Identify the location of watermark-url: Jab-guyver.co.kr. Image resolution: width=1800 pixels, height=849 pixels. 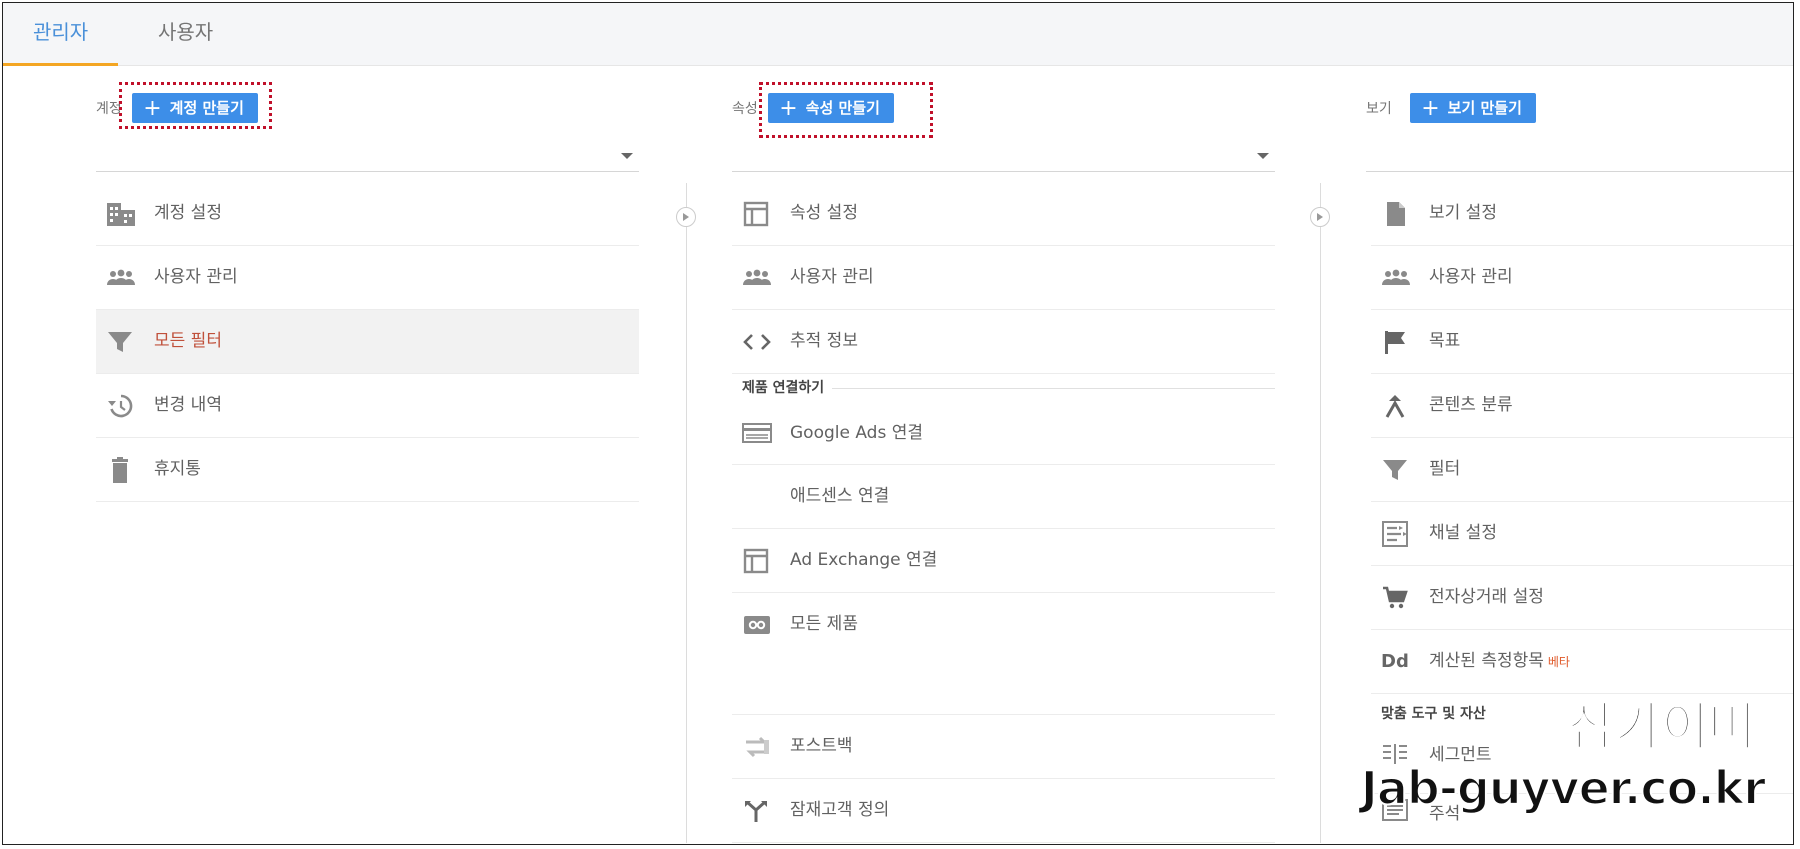
(1563, 788).